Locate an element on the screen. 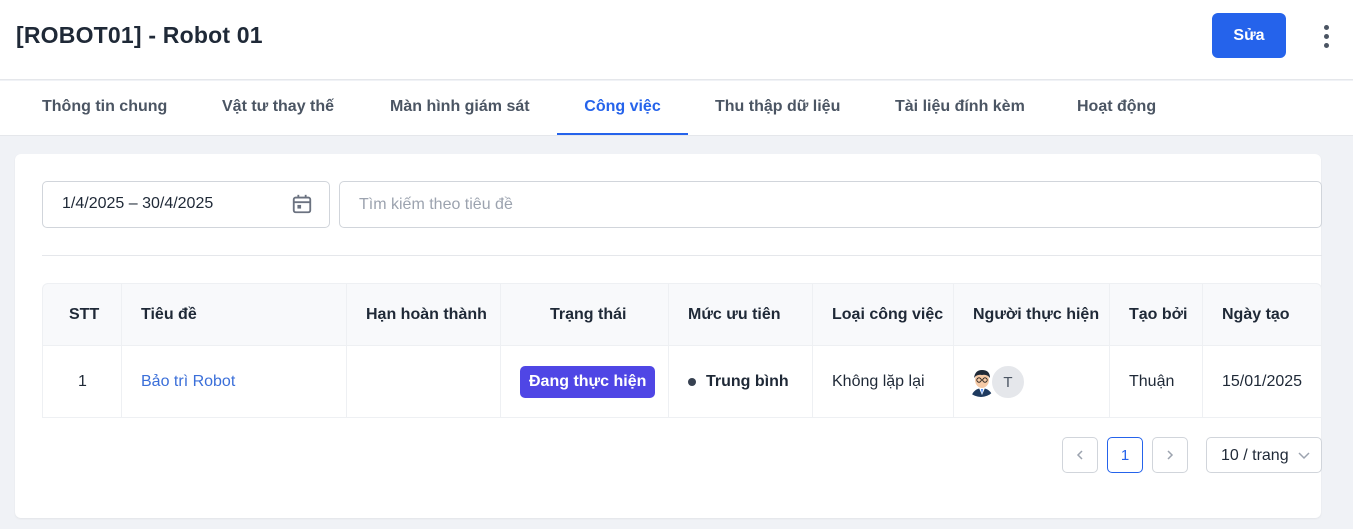 This screenshot has width=1353, height=529. tab-activity: Hoạt động is located at coordinates (1116, 108).